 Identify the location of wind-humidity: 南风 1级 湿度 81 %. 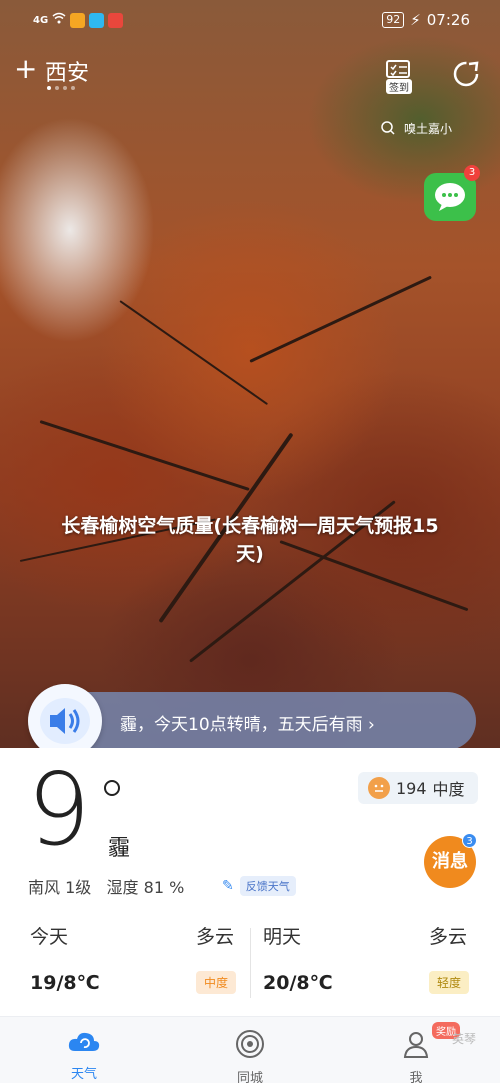
(106, 886).